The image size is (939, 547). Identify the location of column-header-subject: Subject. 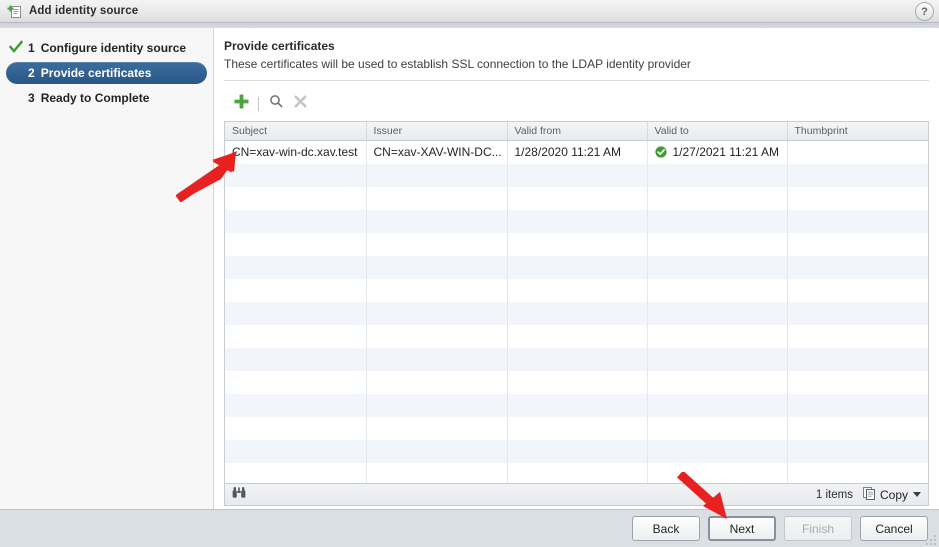
(296, 131).